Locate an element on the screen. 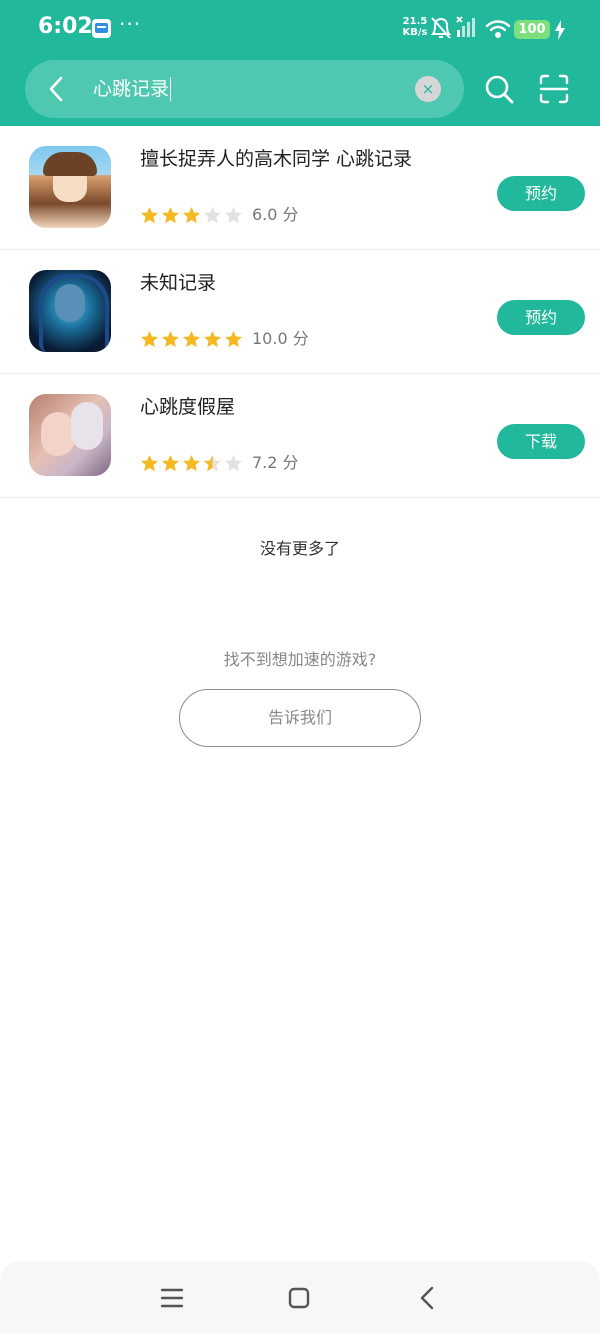 This screenshot has width=600, height=1333. list-item: 未知记录 10.0 分 预约 is located at coordinates (300, 312).